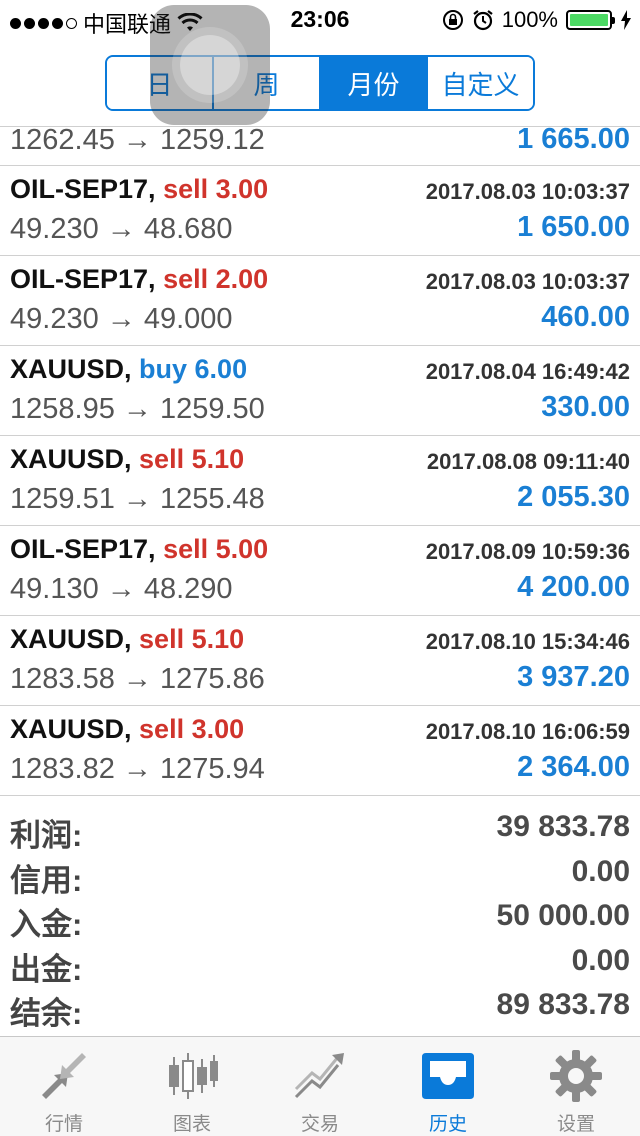 The image size is (640, 1136). What do you see at coordinates (573, 677) in the screenshot?
I see `deal-profit: 3 937.20` at bounding box center [573, 677].